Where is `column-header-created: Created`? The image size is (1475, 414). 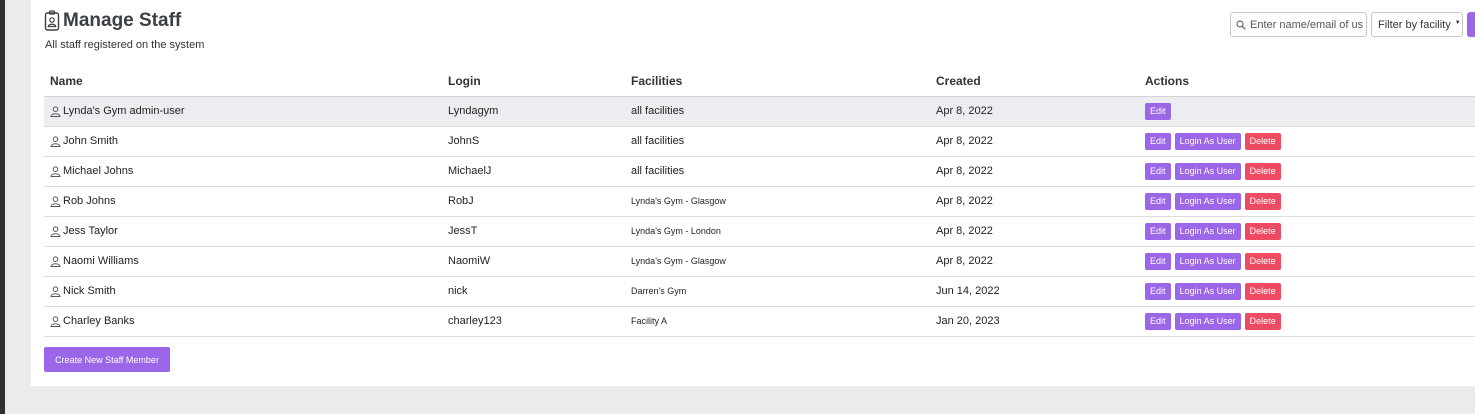
column-header-created: Created is located at coordinates (1034, 81).